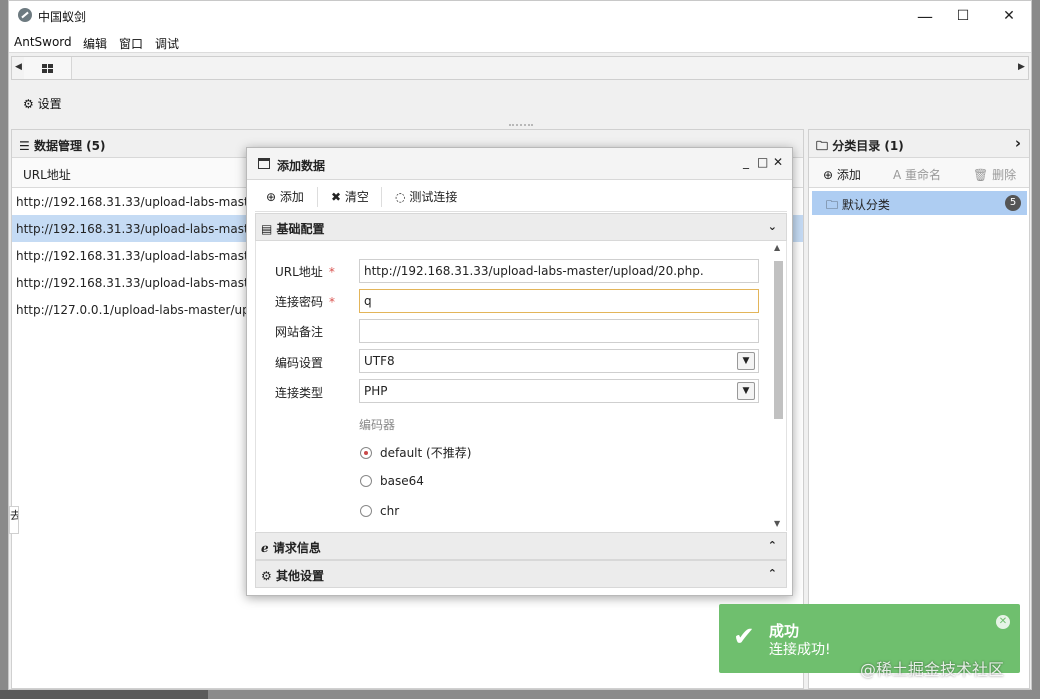 The height and width of the screenshot is (699, 1040). I want to click on title-bar: 中国蚁剑 — ☐ ✕, so click(520, 16).